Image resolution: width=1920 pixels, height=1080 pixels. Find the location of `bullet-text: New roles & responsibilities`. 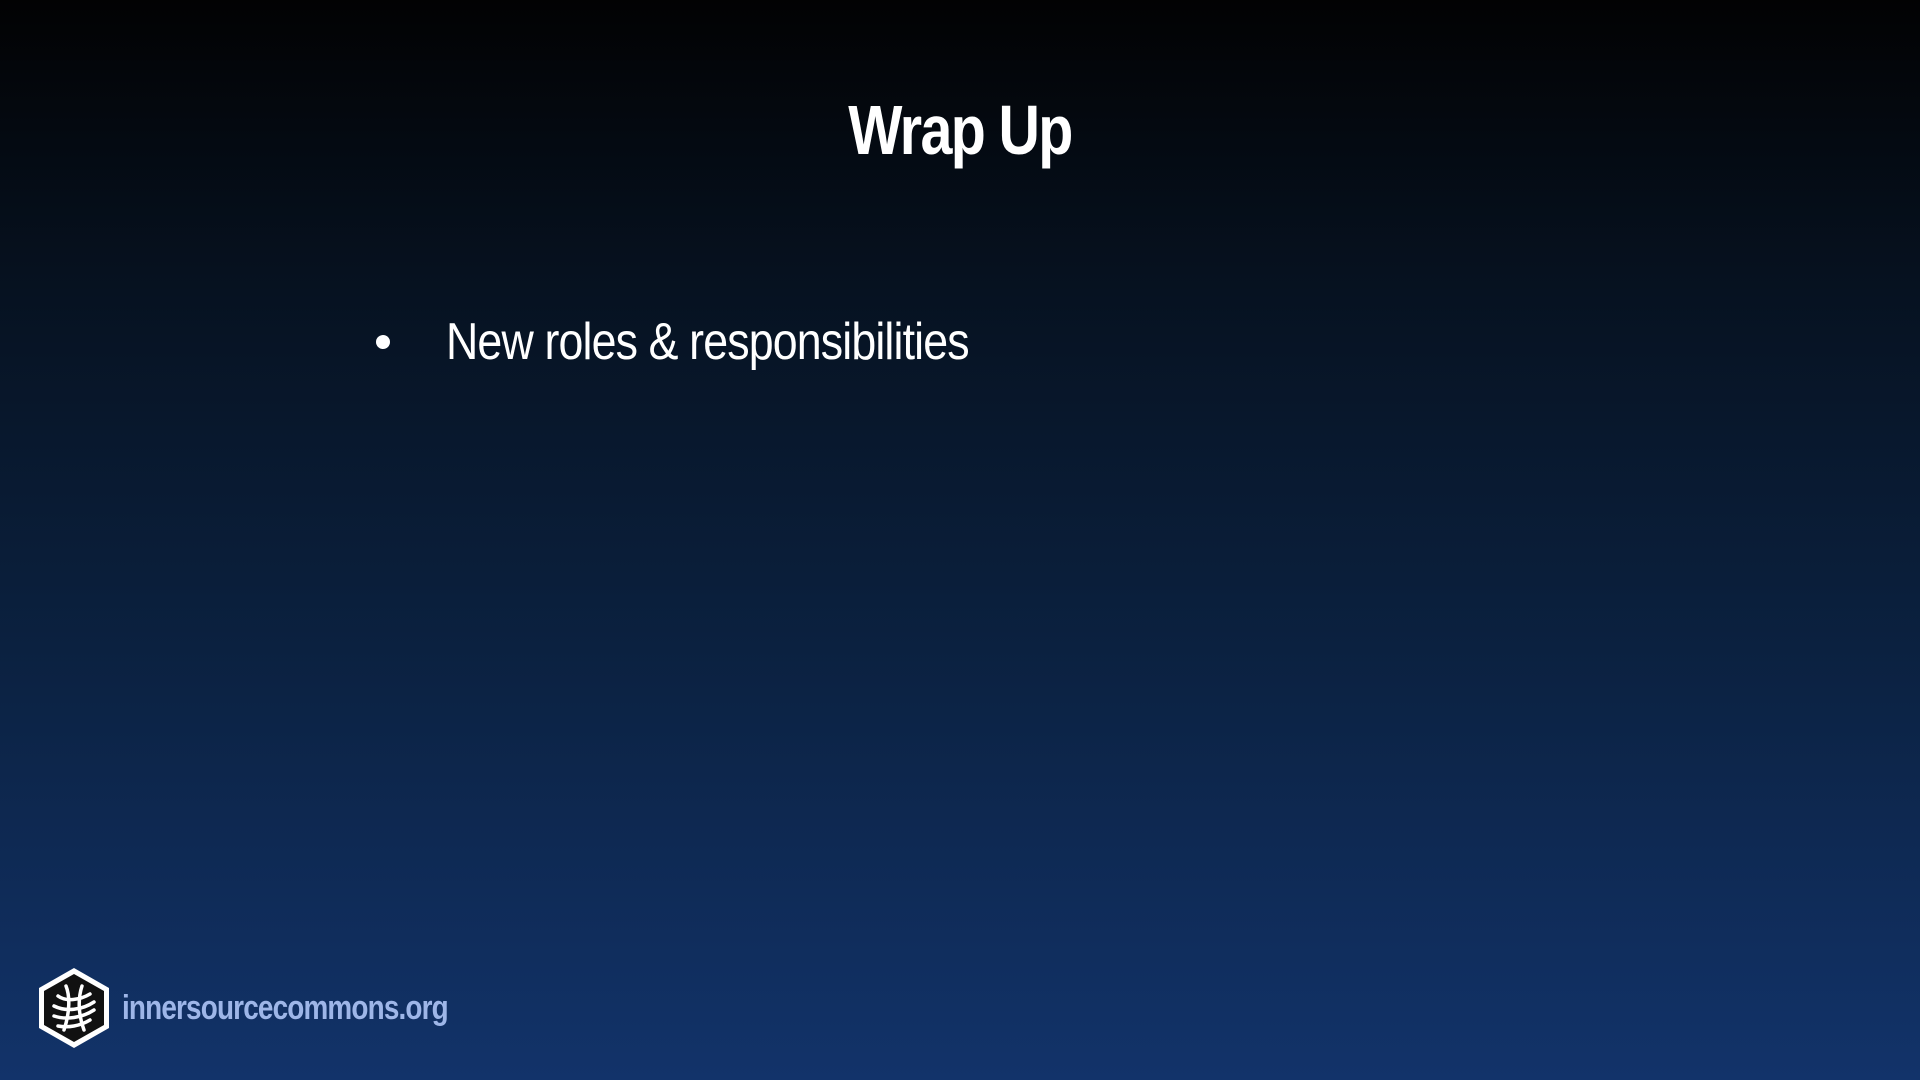

bullet-text: New roles & responsibilities is located at coordinates (708, 342).